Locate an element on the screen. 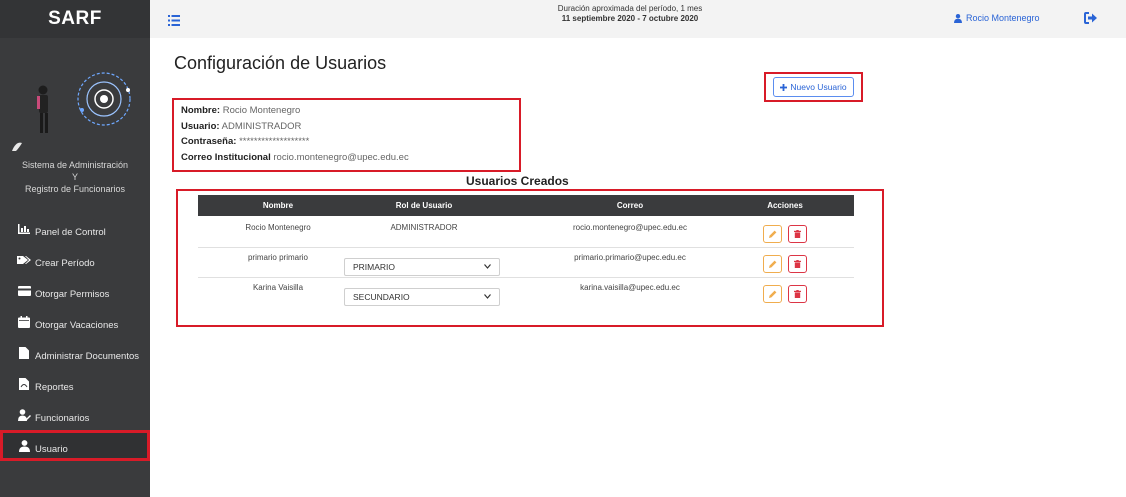 Image resolution: width=1126 pixels, height=497 pixels. profile-name-label: Nombre: is located at coordinates (201, 110).